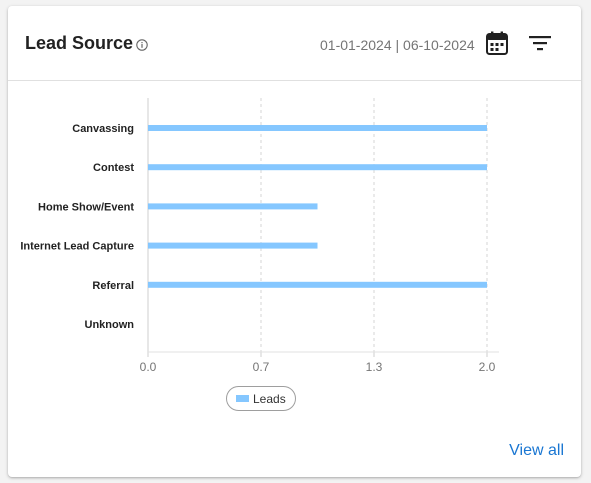 The image size is (591, 483). I want to click on calendar-icon, so click(497, 45).